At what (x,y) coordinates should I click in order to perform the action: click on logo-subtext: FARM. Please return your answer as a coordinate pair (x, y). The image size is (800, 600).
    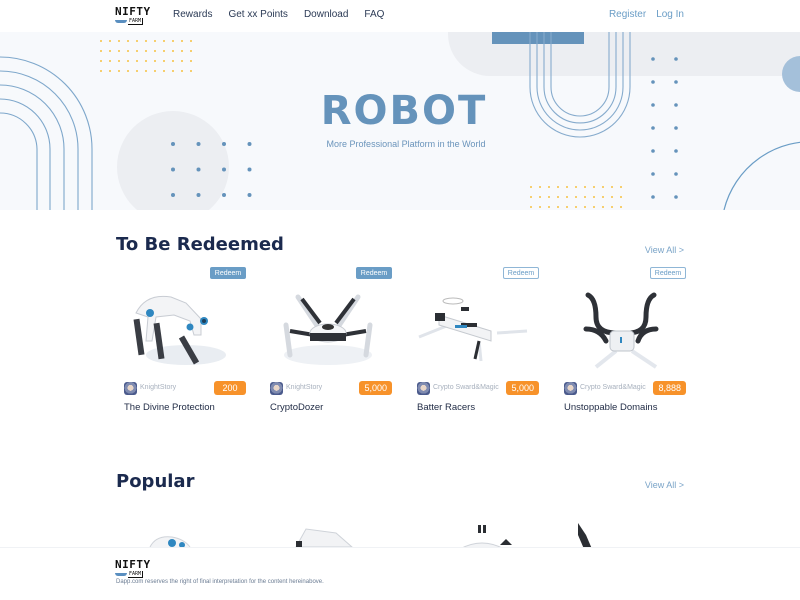
    Looking at the image, I should click on (136, 574).